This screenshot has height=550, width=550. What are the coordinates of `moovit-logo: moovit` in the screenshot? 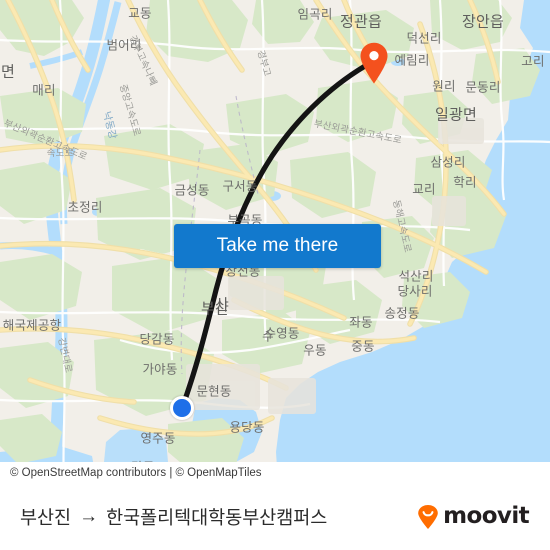 It's located at (482, 517).